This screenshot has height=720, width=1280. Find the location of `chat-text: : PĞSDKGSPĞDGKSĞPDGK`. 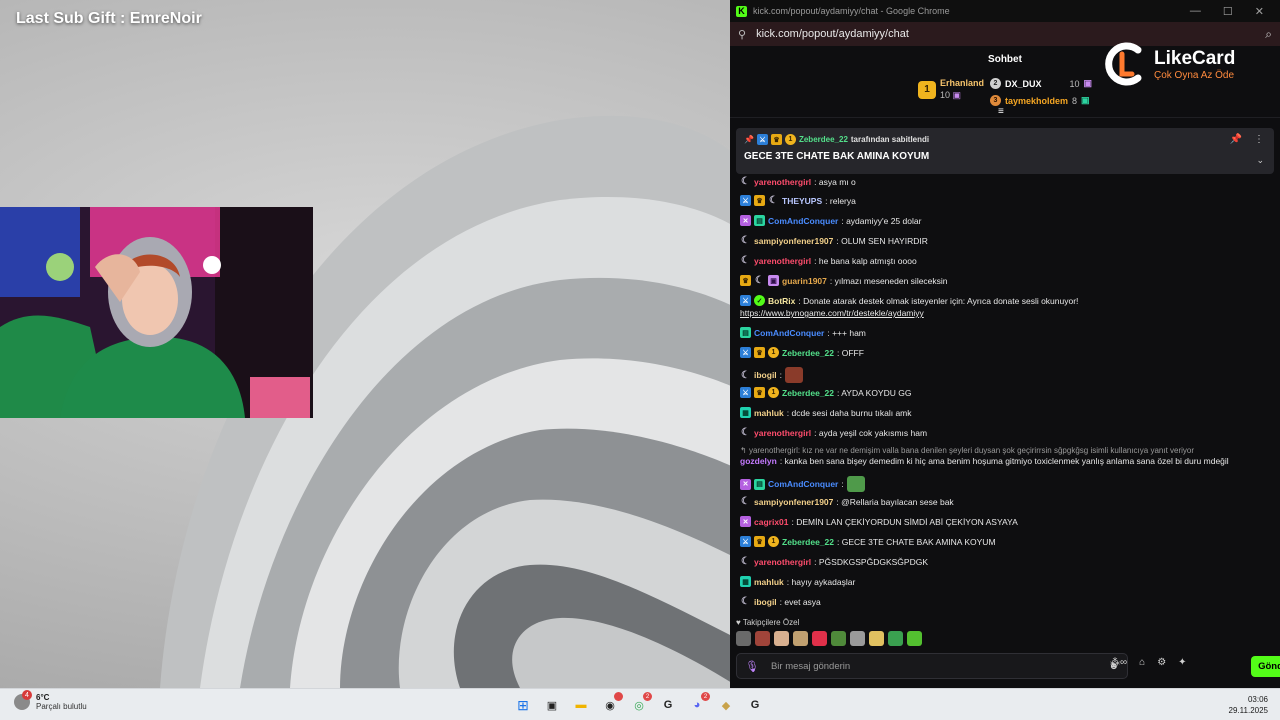

chat-text: : PĞSDKGSPĞDGKSĞPDGK is located at coordinates (871, 561).